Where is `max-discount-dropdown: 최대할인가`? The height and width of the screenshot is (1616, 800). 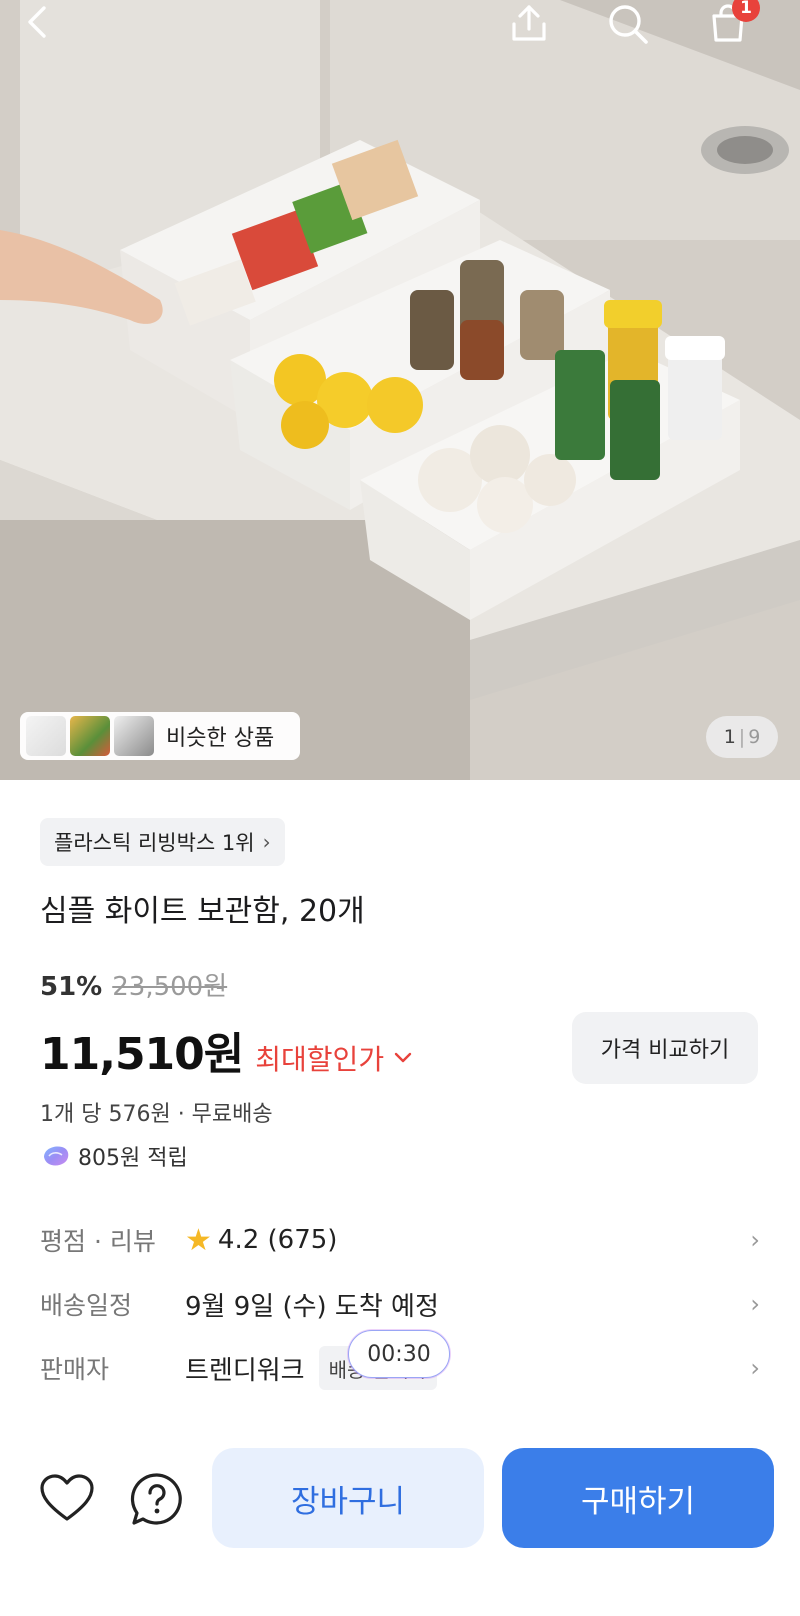 max-discount-dropdown: 최대할인가 is located at coordinates (333, 1058).